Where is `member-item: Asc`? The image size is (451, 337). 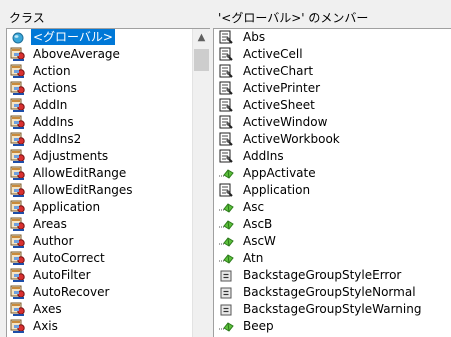 member-item: Asc is located at coordinates (332, 207).